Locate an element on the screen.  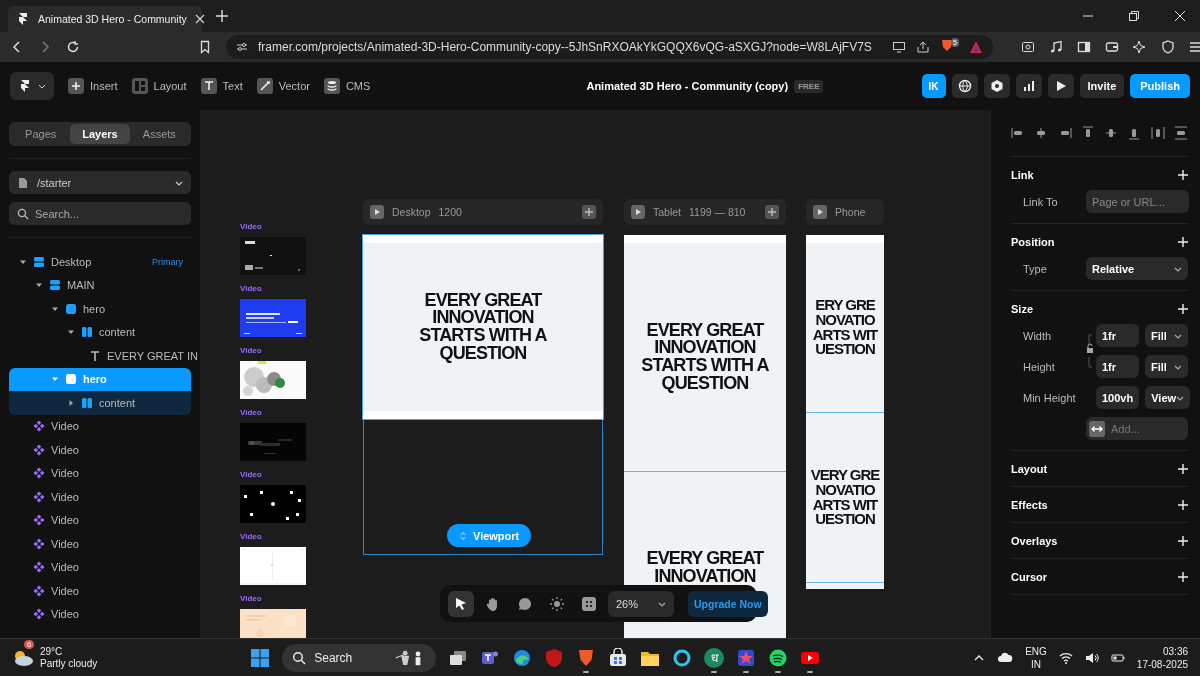
type-dropdown: Relative is located at coordinates (1137, 268).